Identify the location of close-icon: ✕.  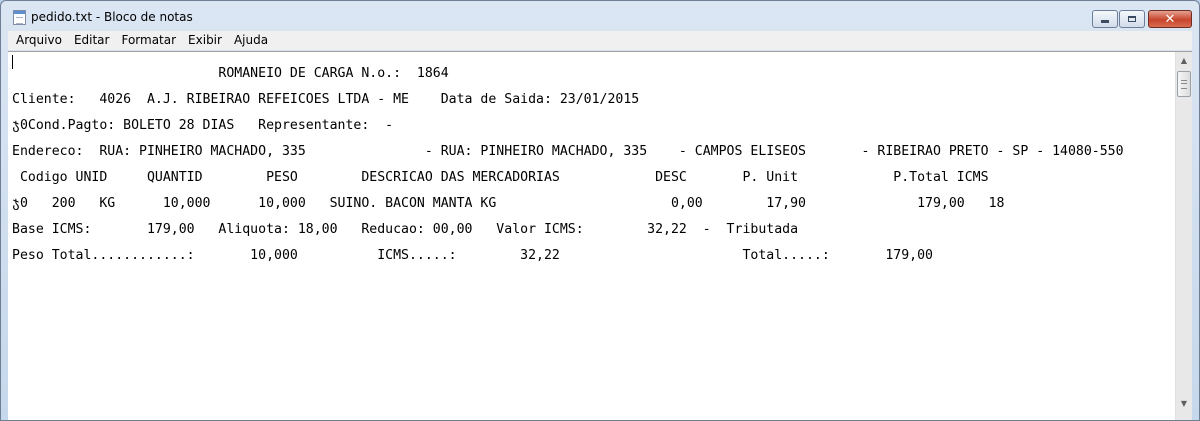
(1170, 19).